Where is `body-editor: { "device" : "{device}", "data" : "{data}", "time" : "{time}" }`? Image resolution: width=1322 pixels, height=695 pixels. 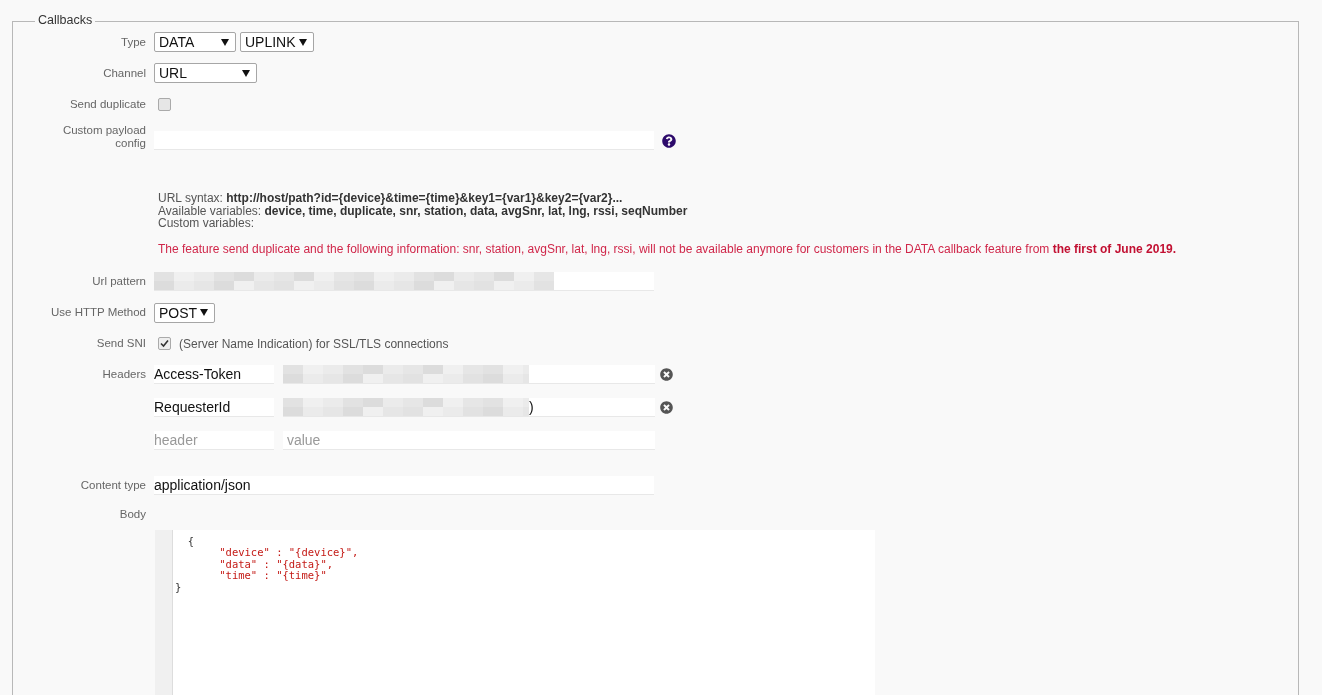 body-editor: { "device" : "{device}", "data" : "{data}", "time" : "{time}" } is located at coordinates (515, 612).